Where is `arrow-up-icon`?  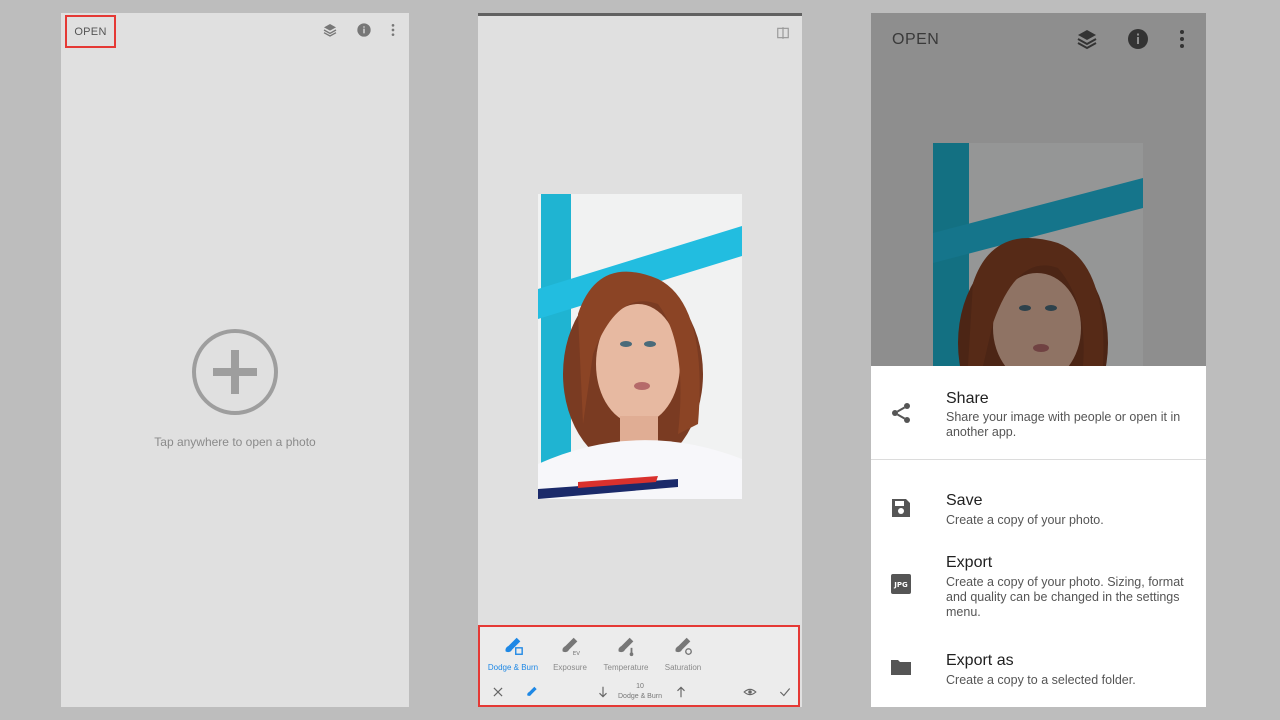 arrow-up-icon is located at coordinates (681, 692).